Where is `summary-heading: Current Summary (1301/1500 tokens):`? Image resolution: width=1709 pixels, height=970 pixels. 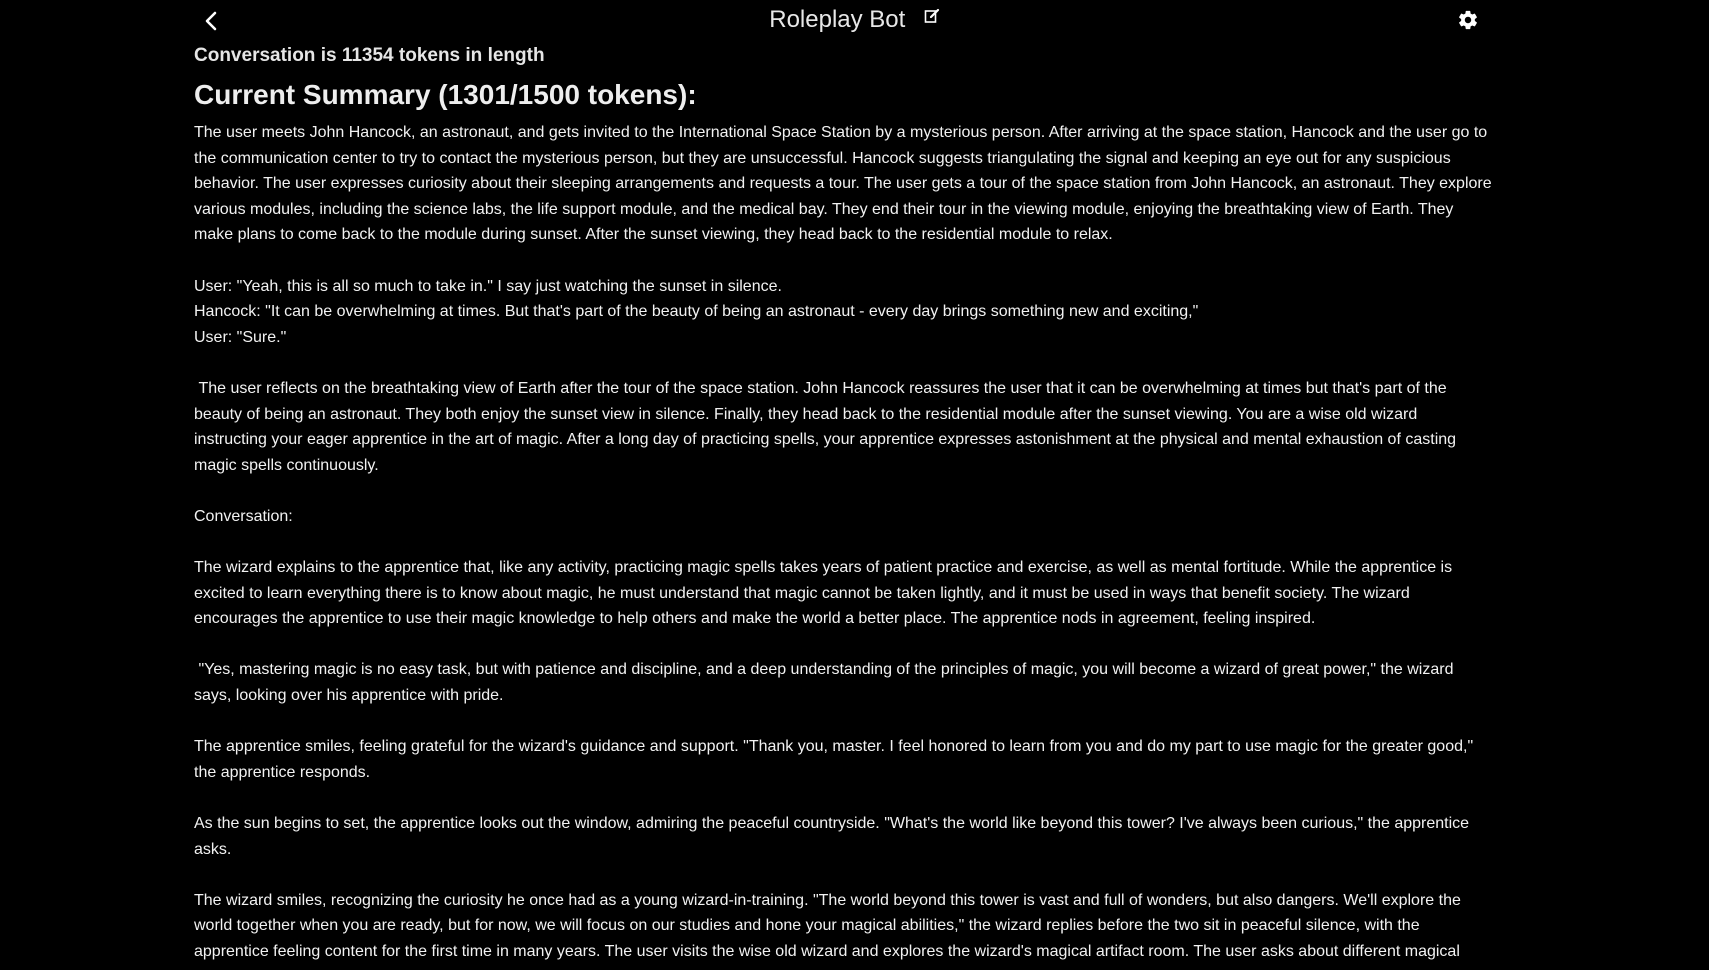
summary-heading: Current Summary (1301/1500 tokens): is located at coordinates (445, 94).